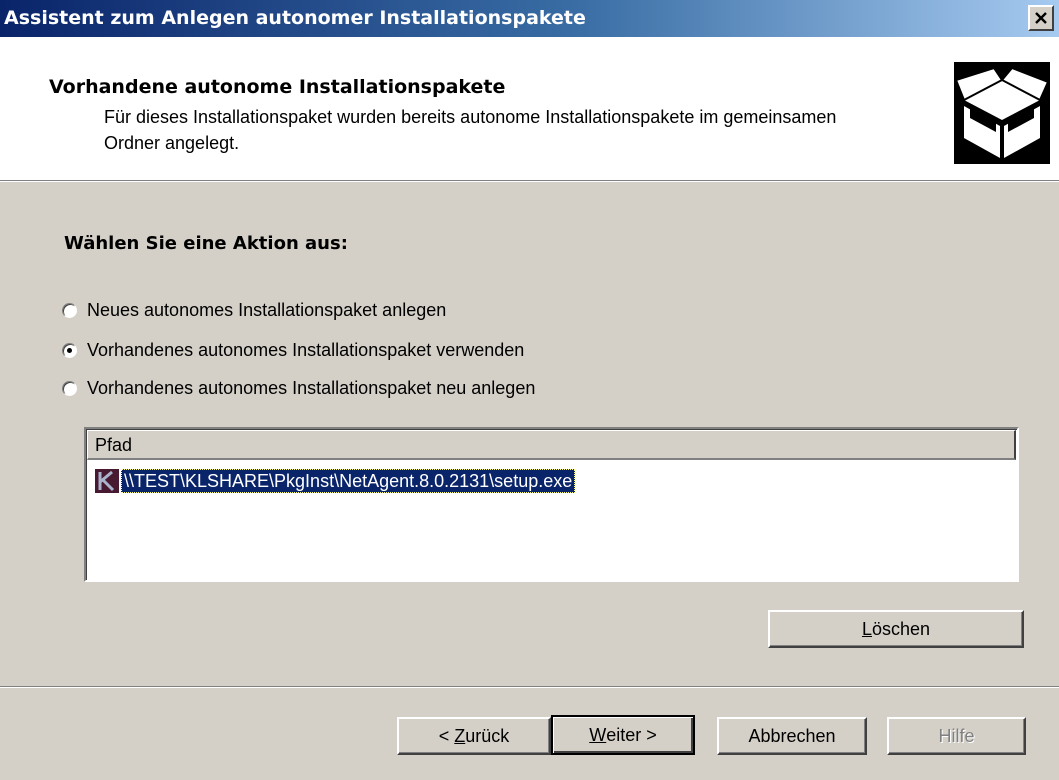 The image size is (1059, 780). Describe the element at coordinates (1002, 113) in the screenshot. I see `open-box-icon` at that location.